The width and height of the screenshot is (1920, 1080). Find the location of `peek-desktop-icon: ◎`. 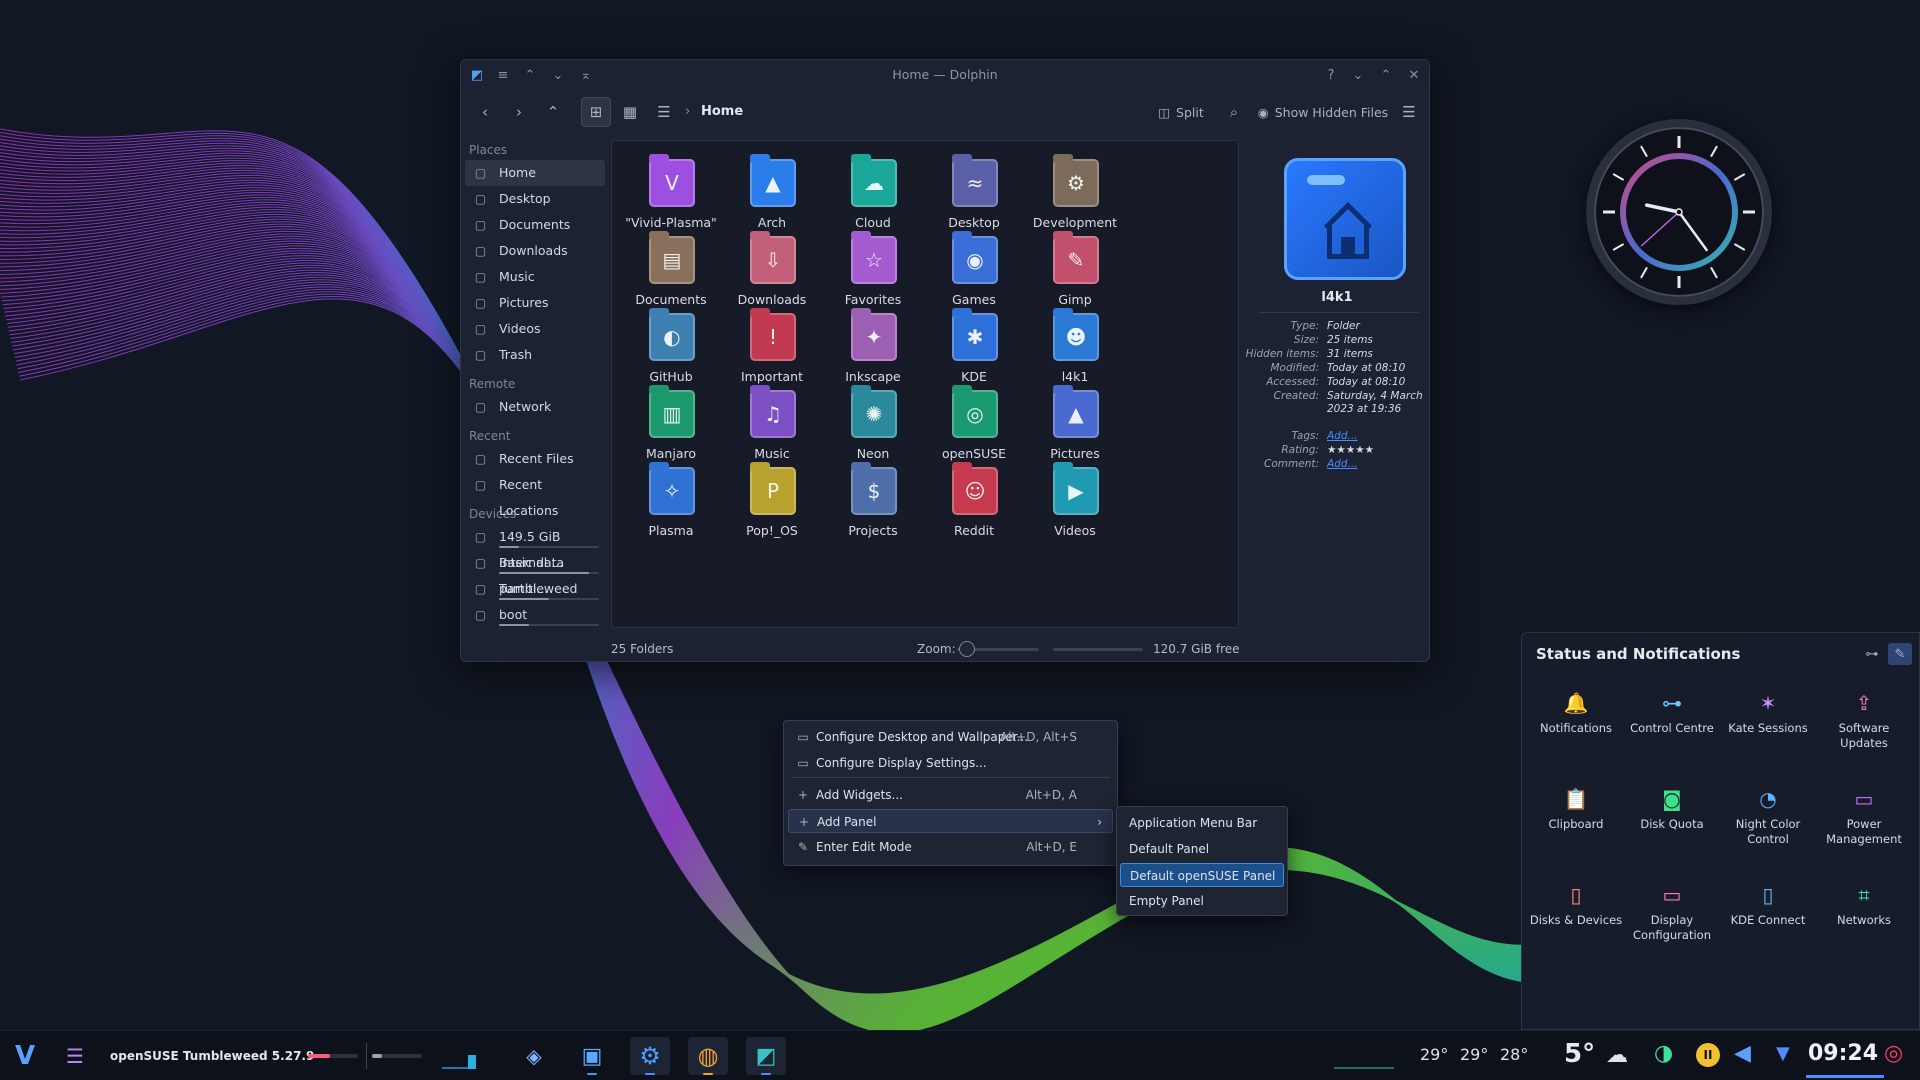

peek-desktop-icon: ◎ is located at coordinates (1893, 1053).